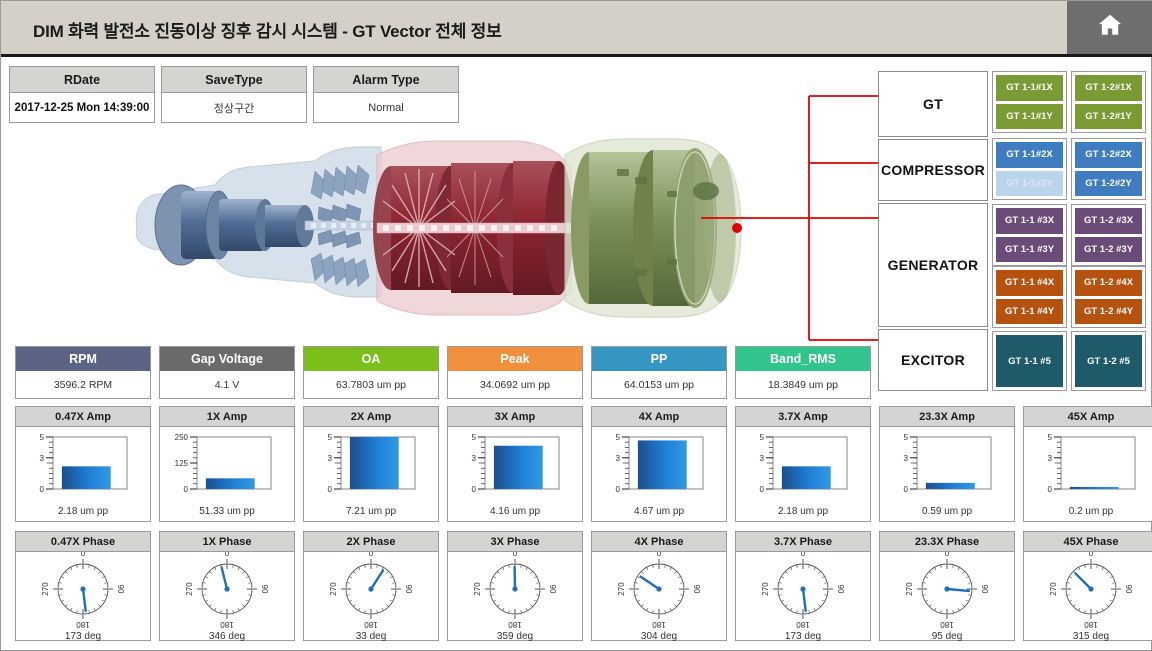 Image resolution: width=1152 pixels, height=651 pixels. I want to click on panel-value: 4.67 um pp, so click(659, 511).